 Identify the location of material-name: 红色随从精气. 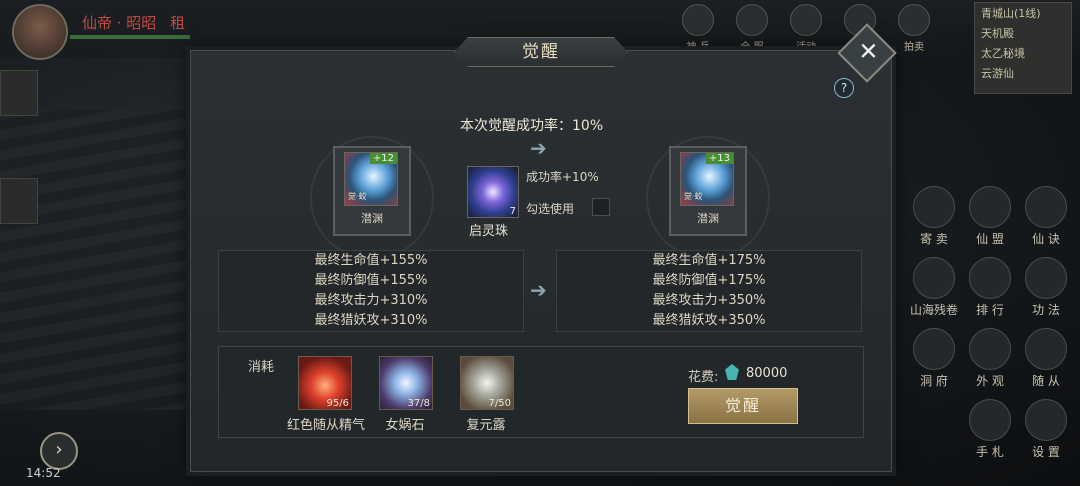
(325, 425).